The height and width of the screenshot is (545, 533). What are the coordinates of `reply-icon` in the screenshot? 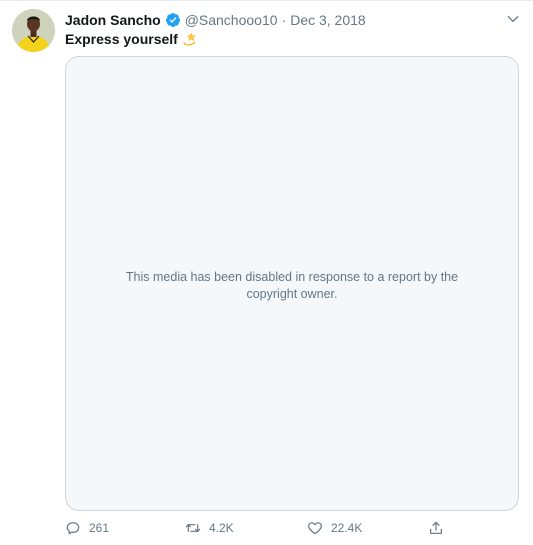 It's located at (73, 528).